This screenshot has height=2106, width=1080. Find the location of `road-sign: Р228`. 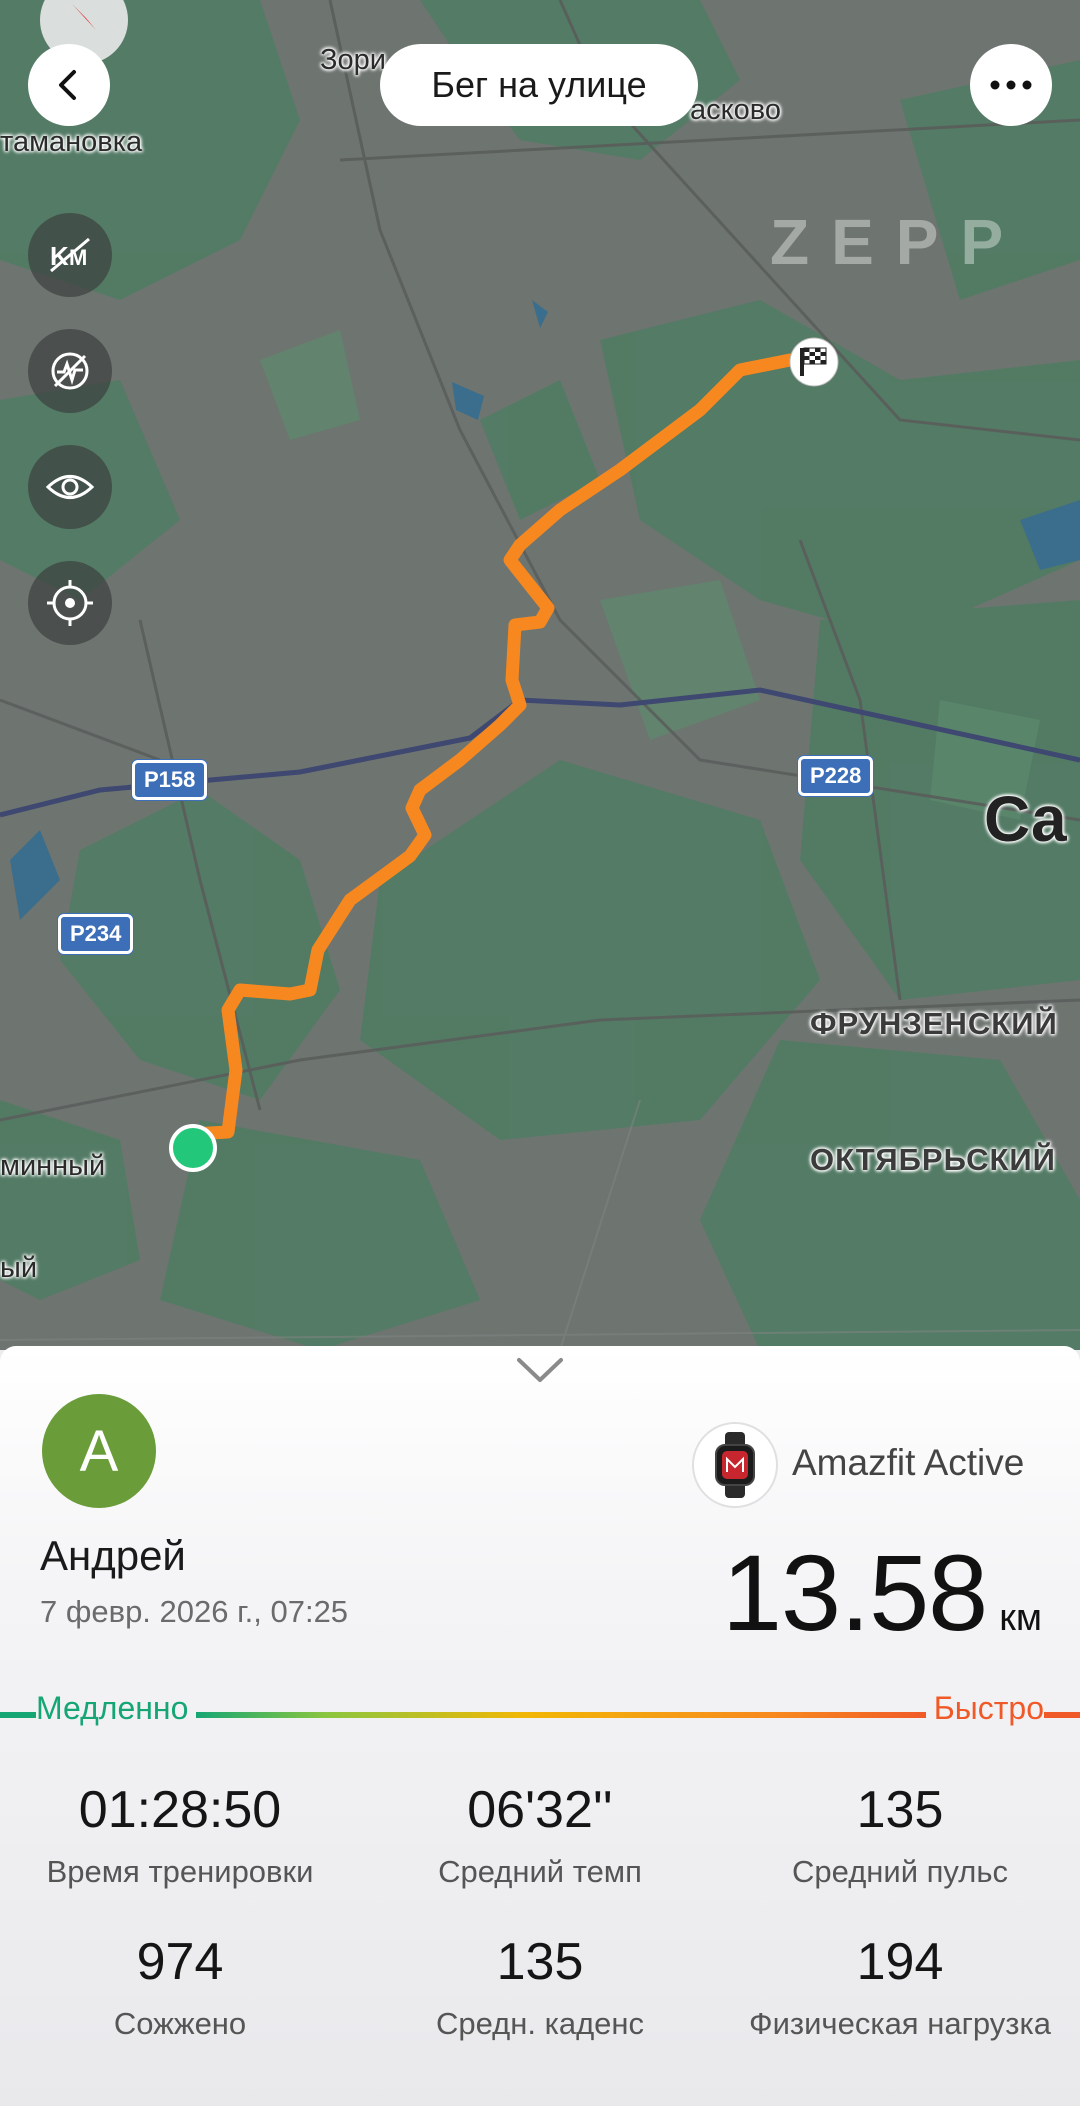

road-sign: Р228 is located at coordinates (836, 776).